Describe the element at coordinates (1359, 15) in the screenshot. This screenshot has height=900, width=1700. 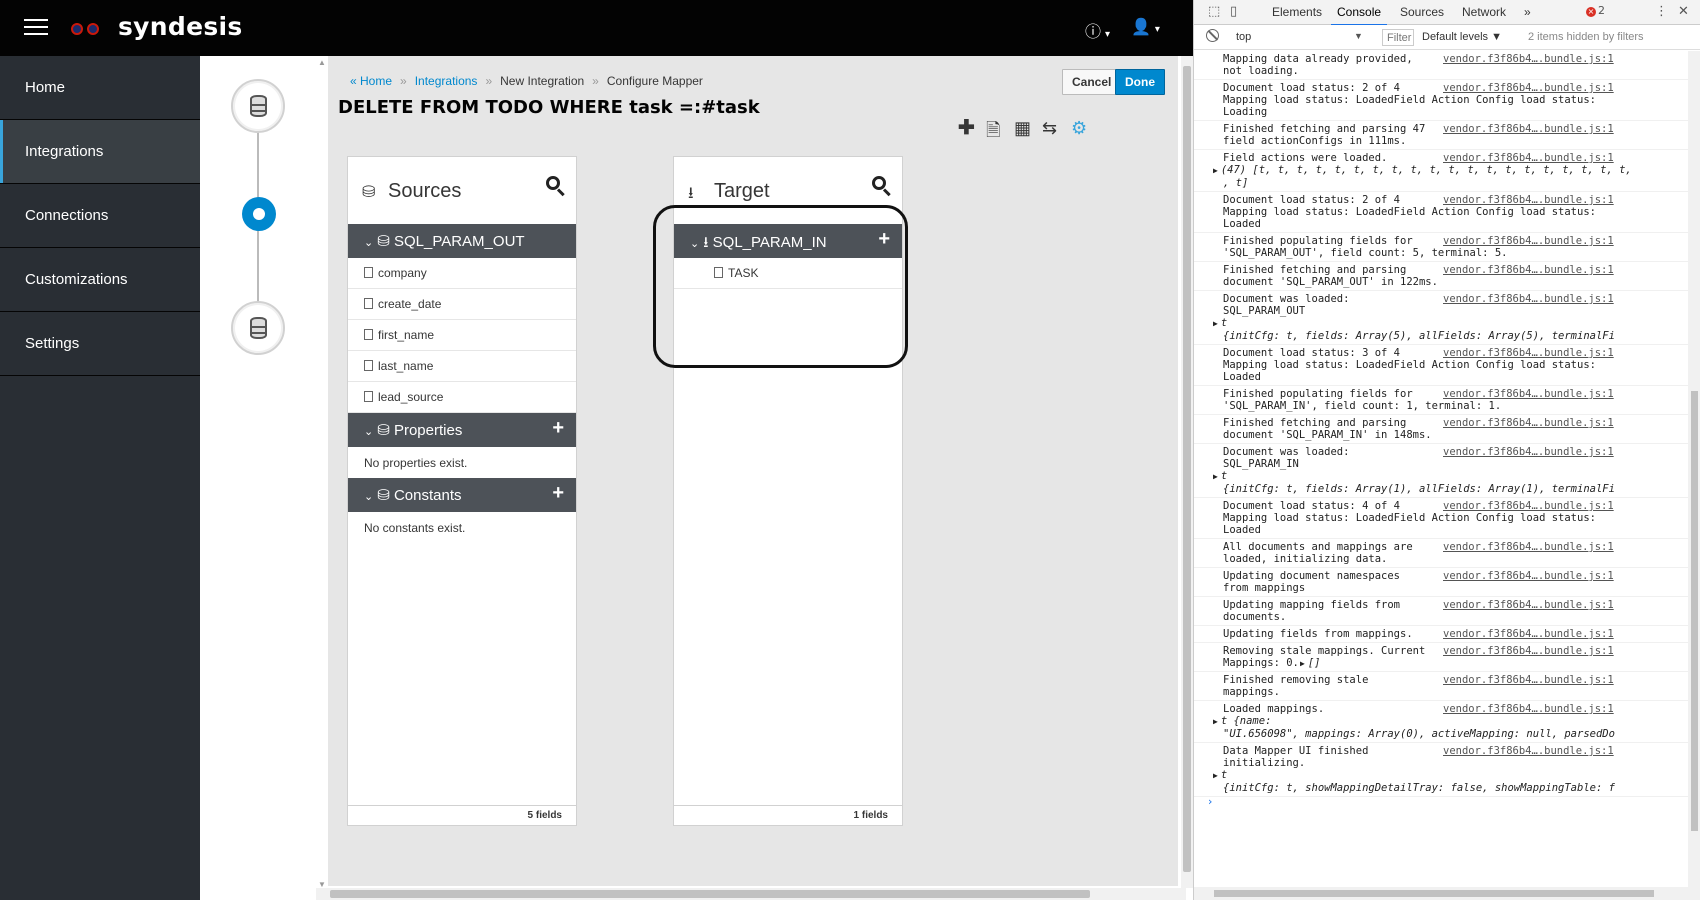
I see `tab-console: Console` at that location.